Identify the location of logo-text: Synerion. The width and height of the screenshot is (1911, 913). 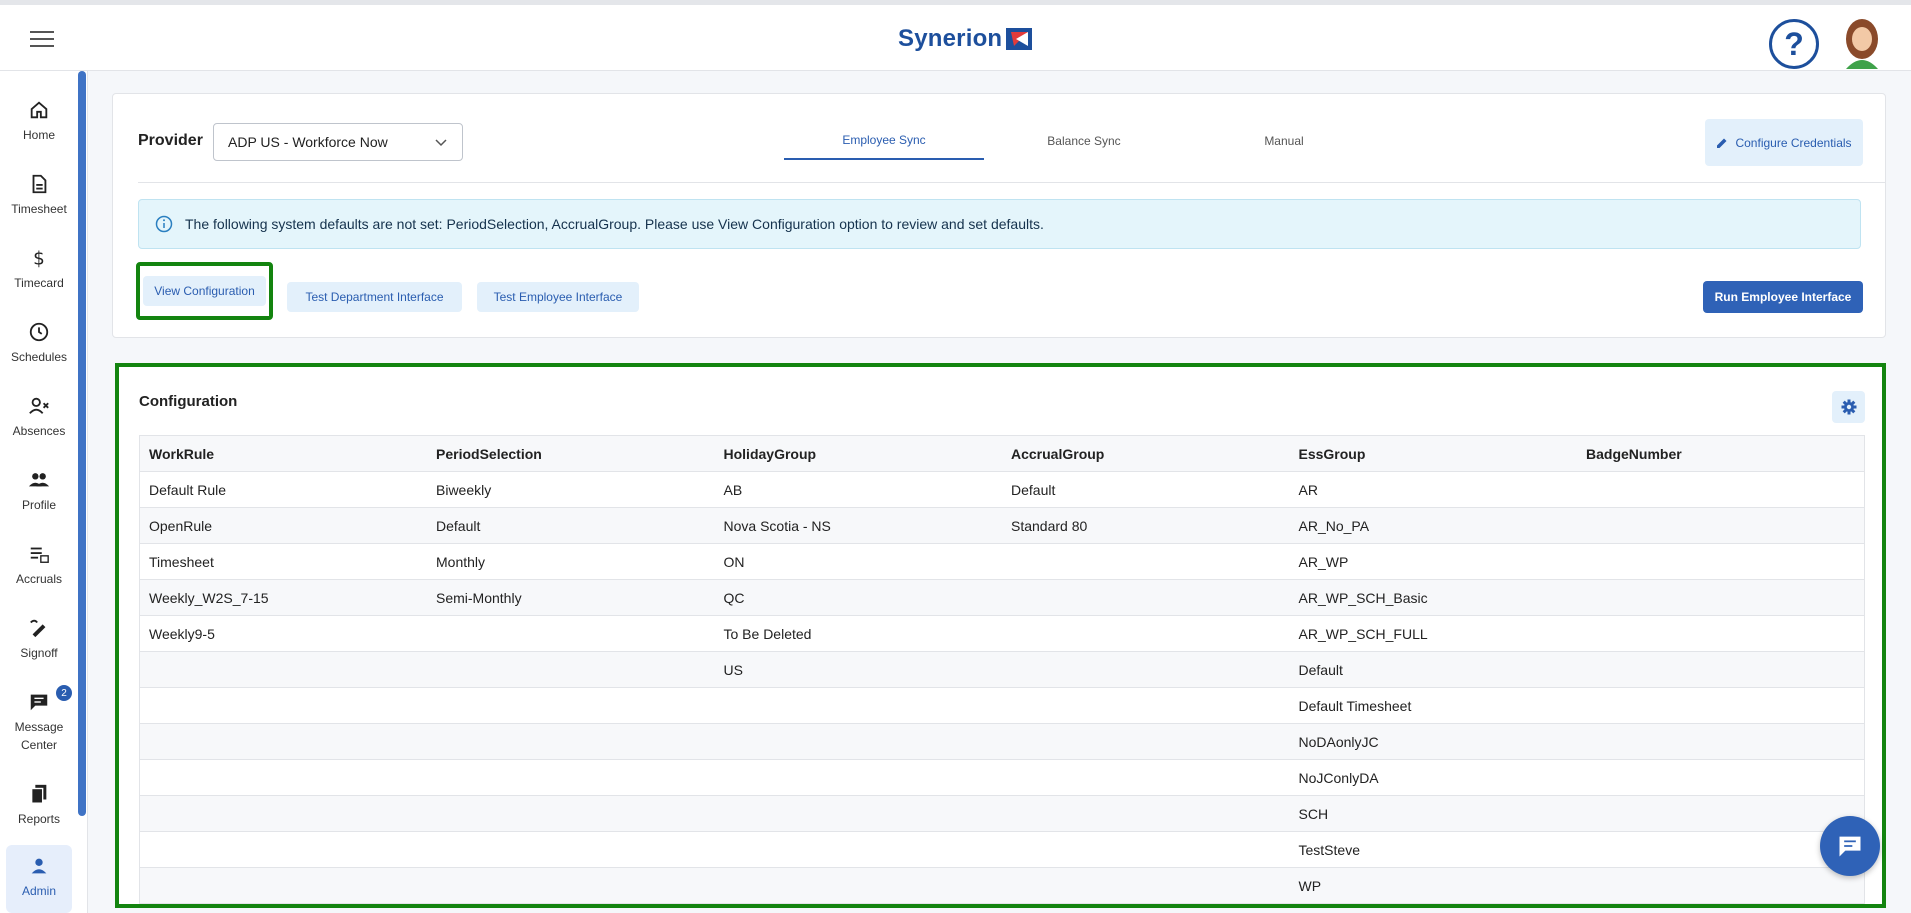
(950, 38).